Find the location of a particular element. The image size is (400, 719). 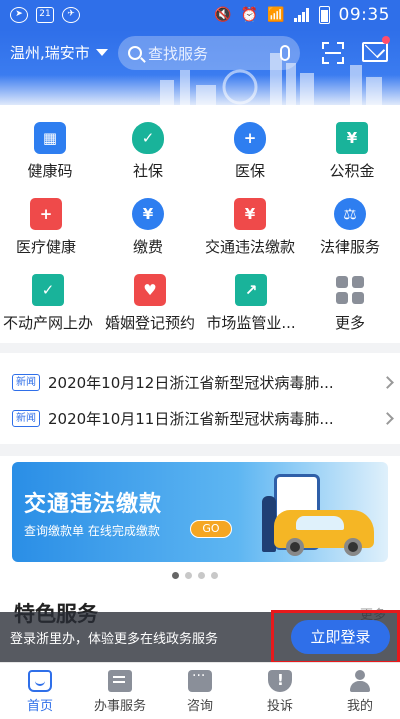

more-grid-icon is located at coordinates (350, 290).